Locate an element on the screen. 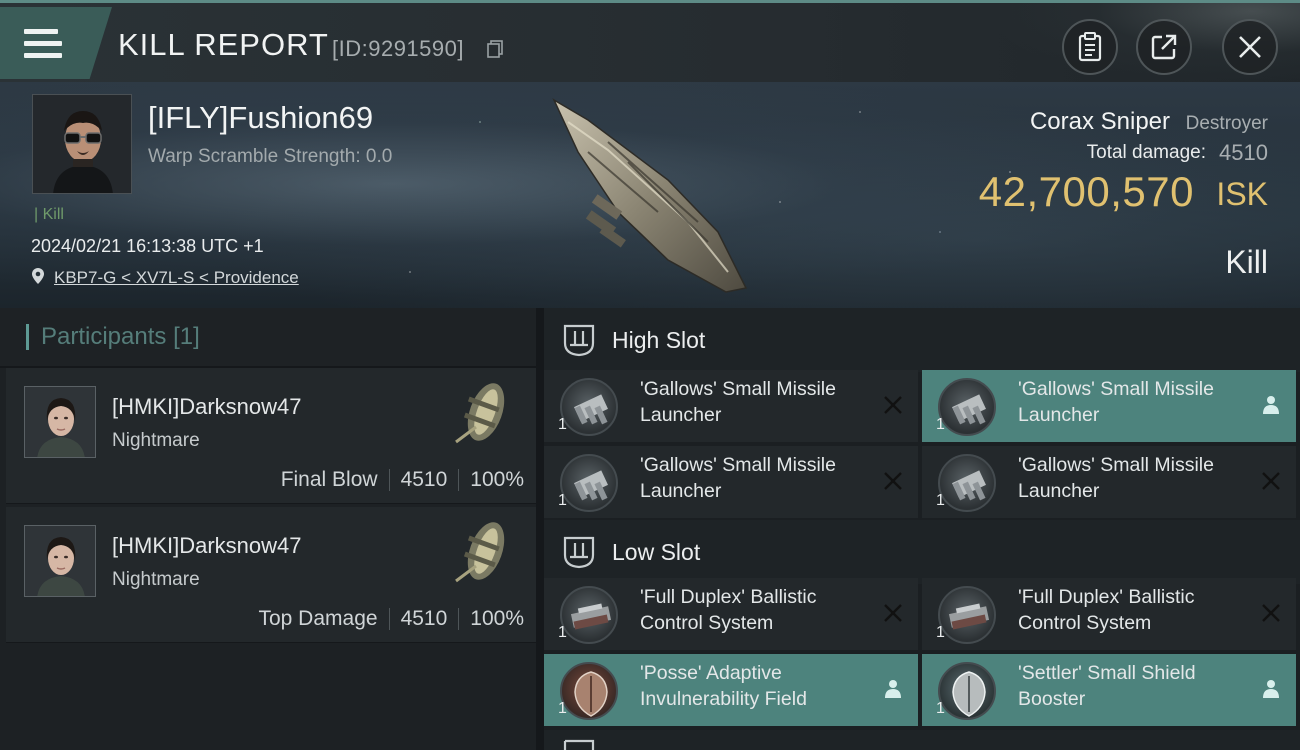  low-slot-header: Low Slot is located at coordinates (922, 552).